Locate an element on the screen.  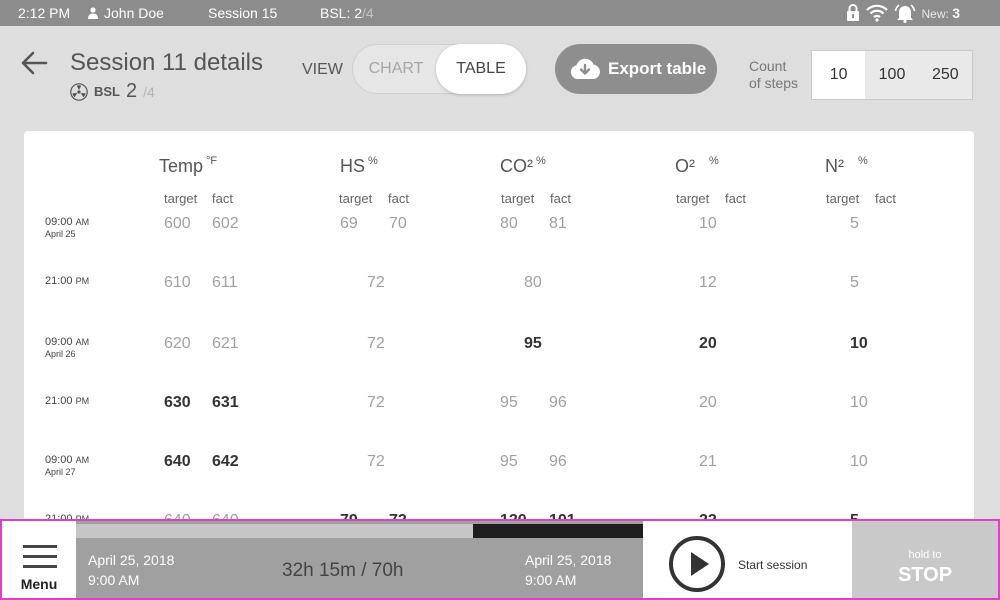
view-toggle: CHART TABLE is located at coordinates (439, 69).